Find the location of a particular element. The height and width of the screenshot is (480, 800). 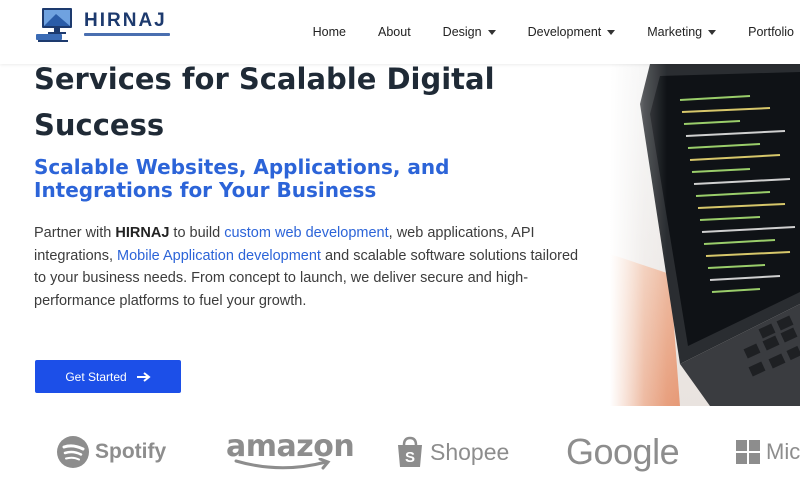

mobile-app-development-link: Mobile Application development is located at coordinates (219, 256).